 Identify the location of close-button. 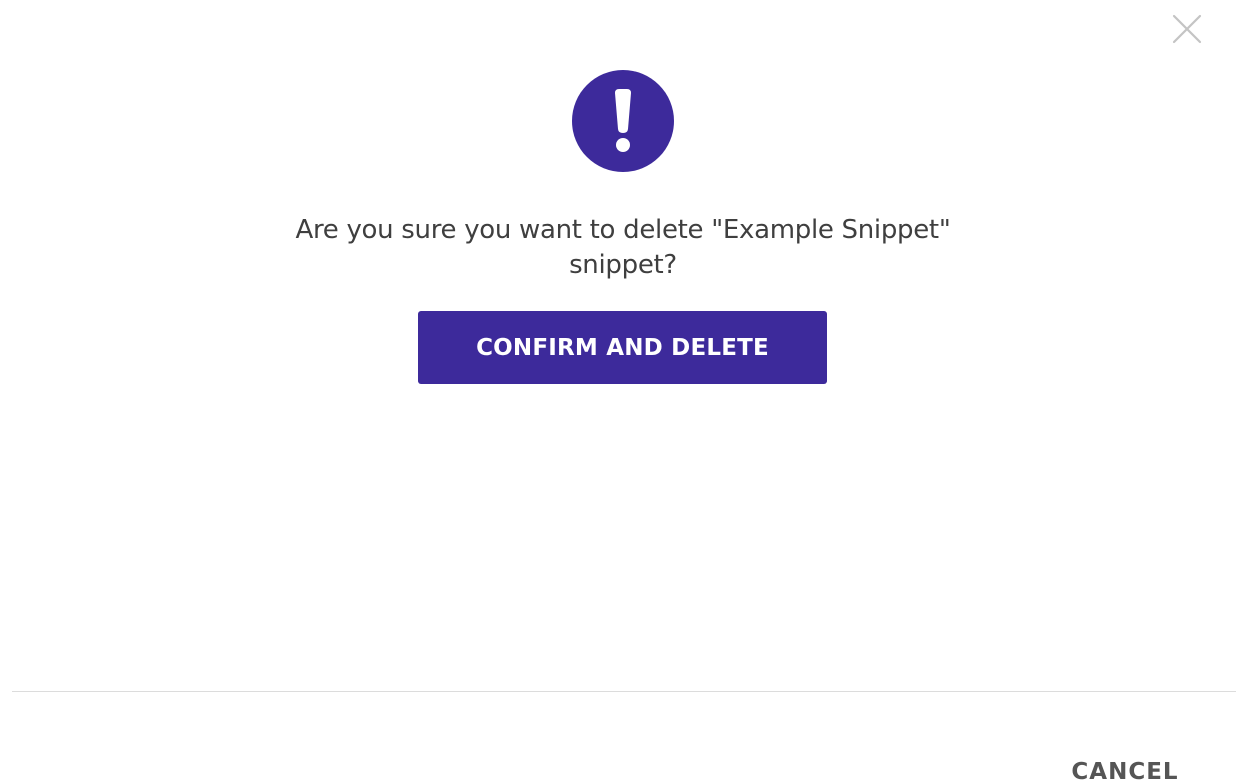
(1187, 29).